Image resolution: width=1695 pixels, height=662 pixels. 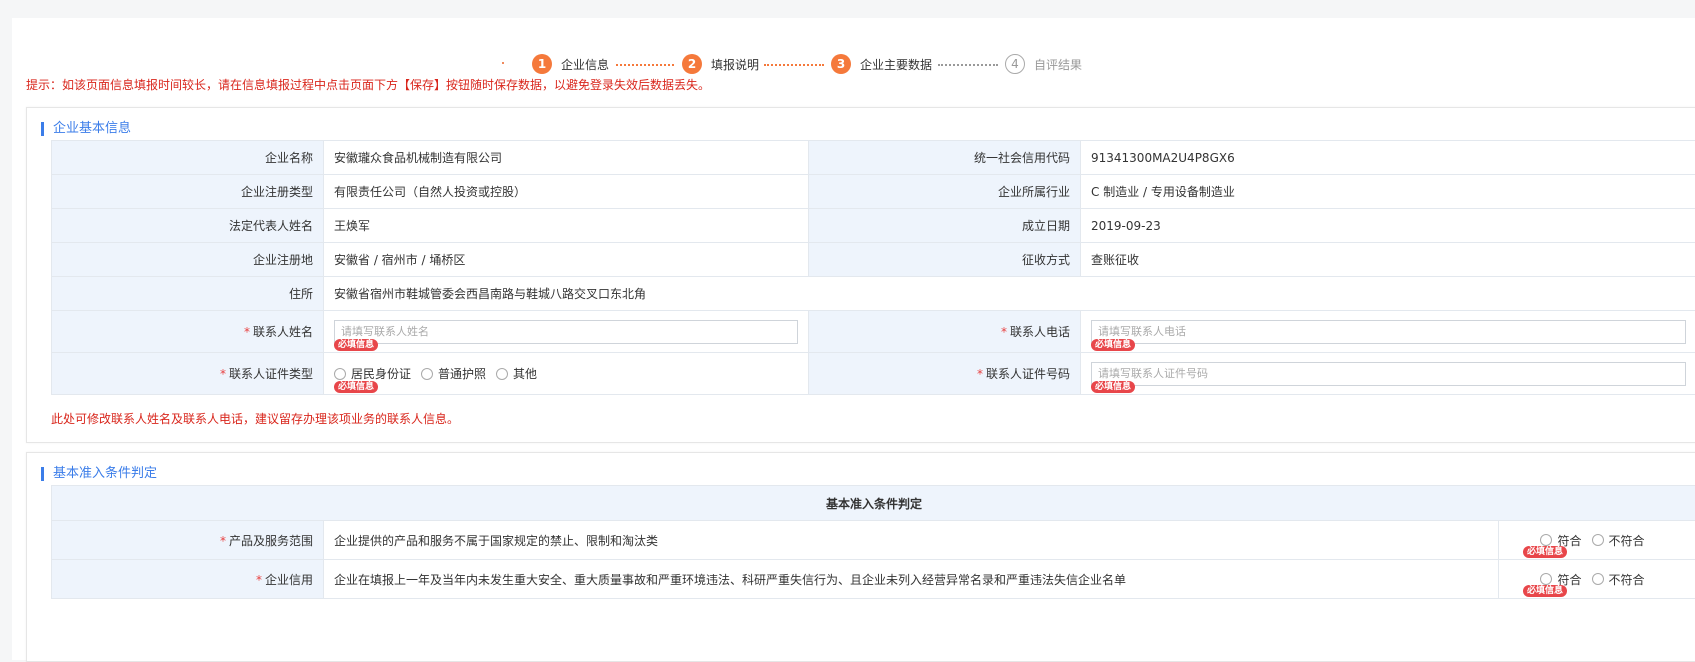 I want to click on legal-rep-value: 王焕军, so click(x=566, y=226).